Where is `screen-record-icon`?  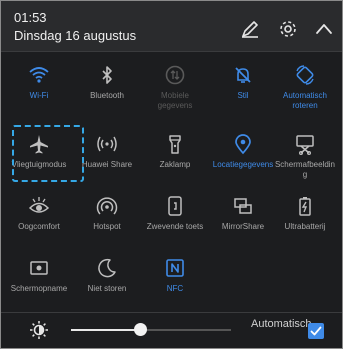
screen-record-icon is located at coordinates (39, 268).